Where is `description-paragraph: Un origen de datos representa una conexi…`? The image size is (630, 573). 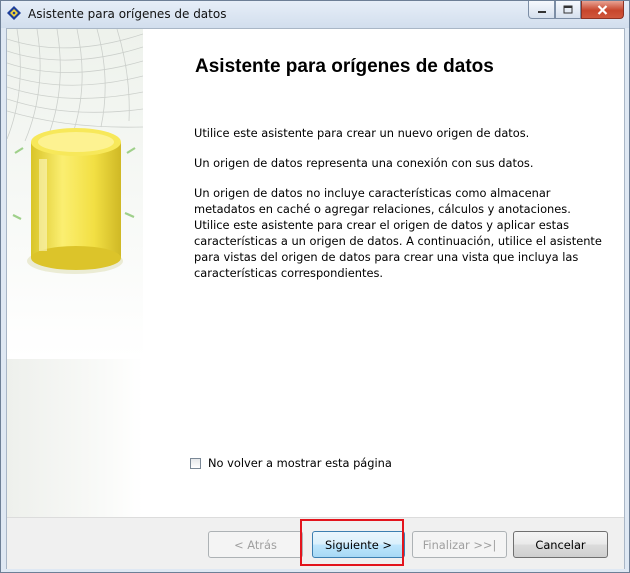
description-paragraph: Un origen de datos representa una conexi… is located at coordinates (364, 163).